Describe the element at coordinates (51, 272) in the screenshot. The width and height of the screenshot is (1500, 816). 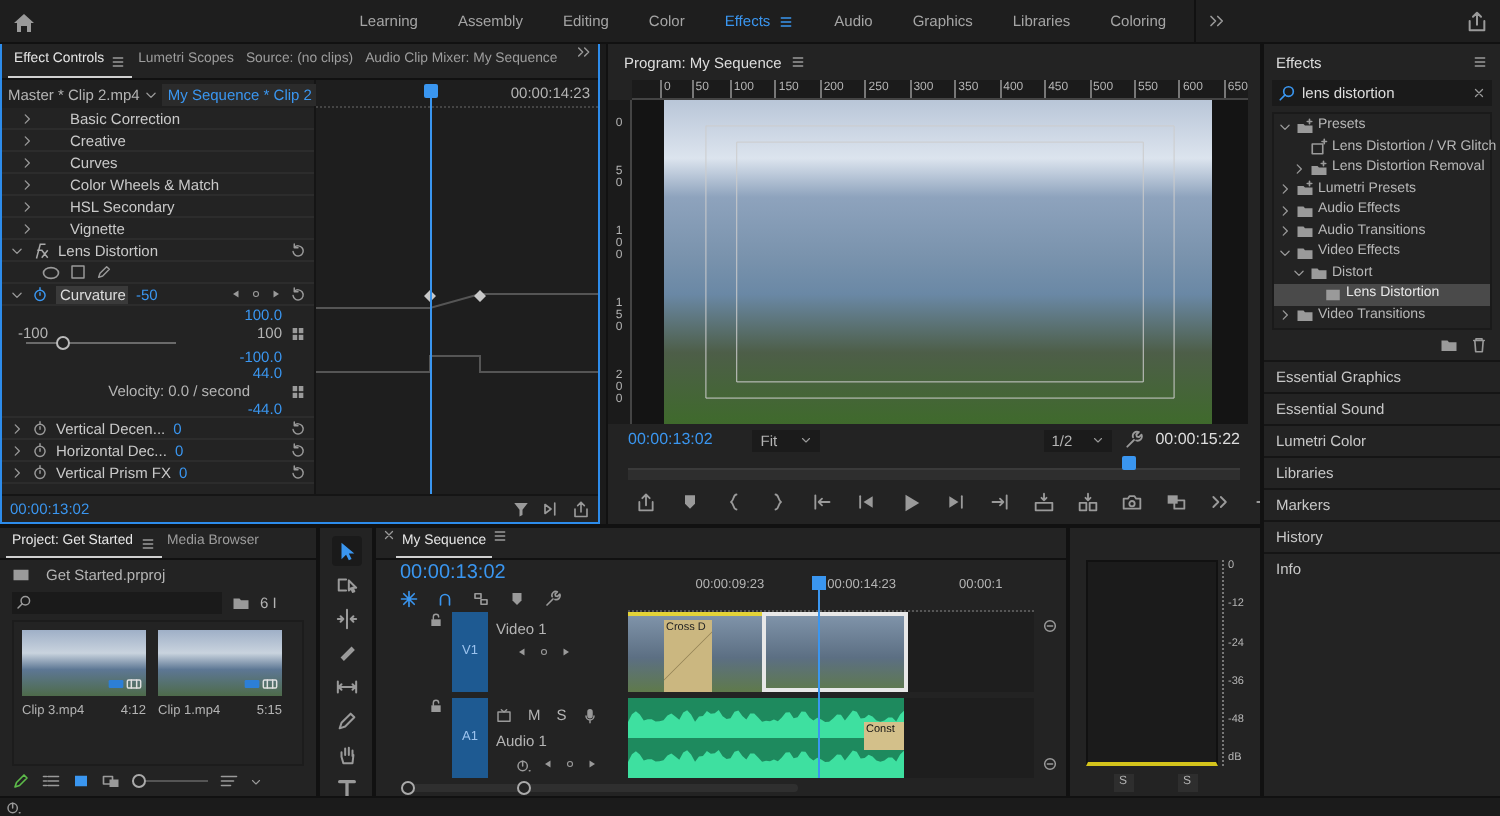
I see `ellipse-mask-icon` at that location.